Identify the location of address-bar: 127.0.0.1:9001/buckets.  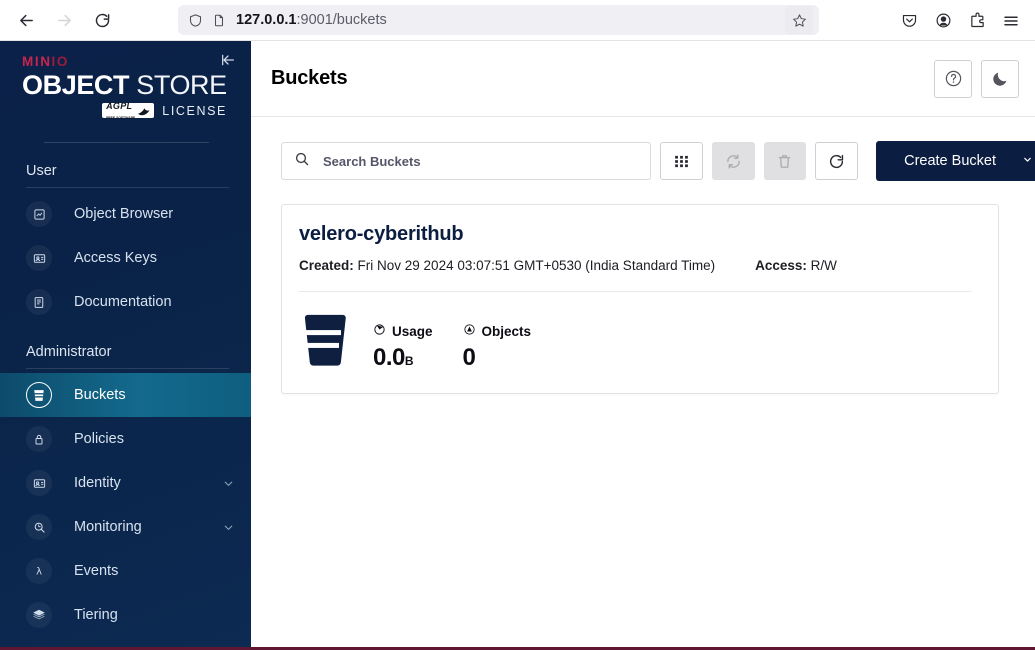
(498, 20).